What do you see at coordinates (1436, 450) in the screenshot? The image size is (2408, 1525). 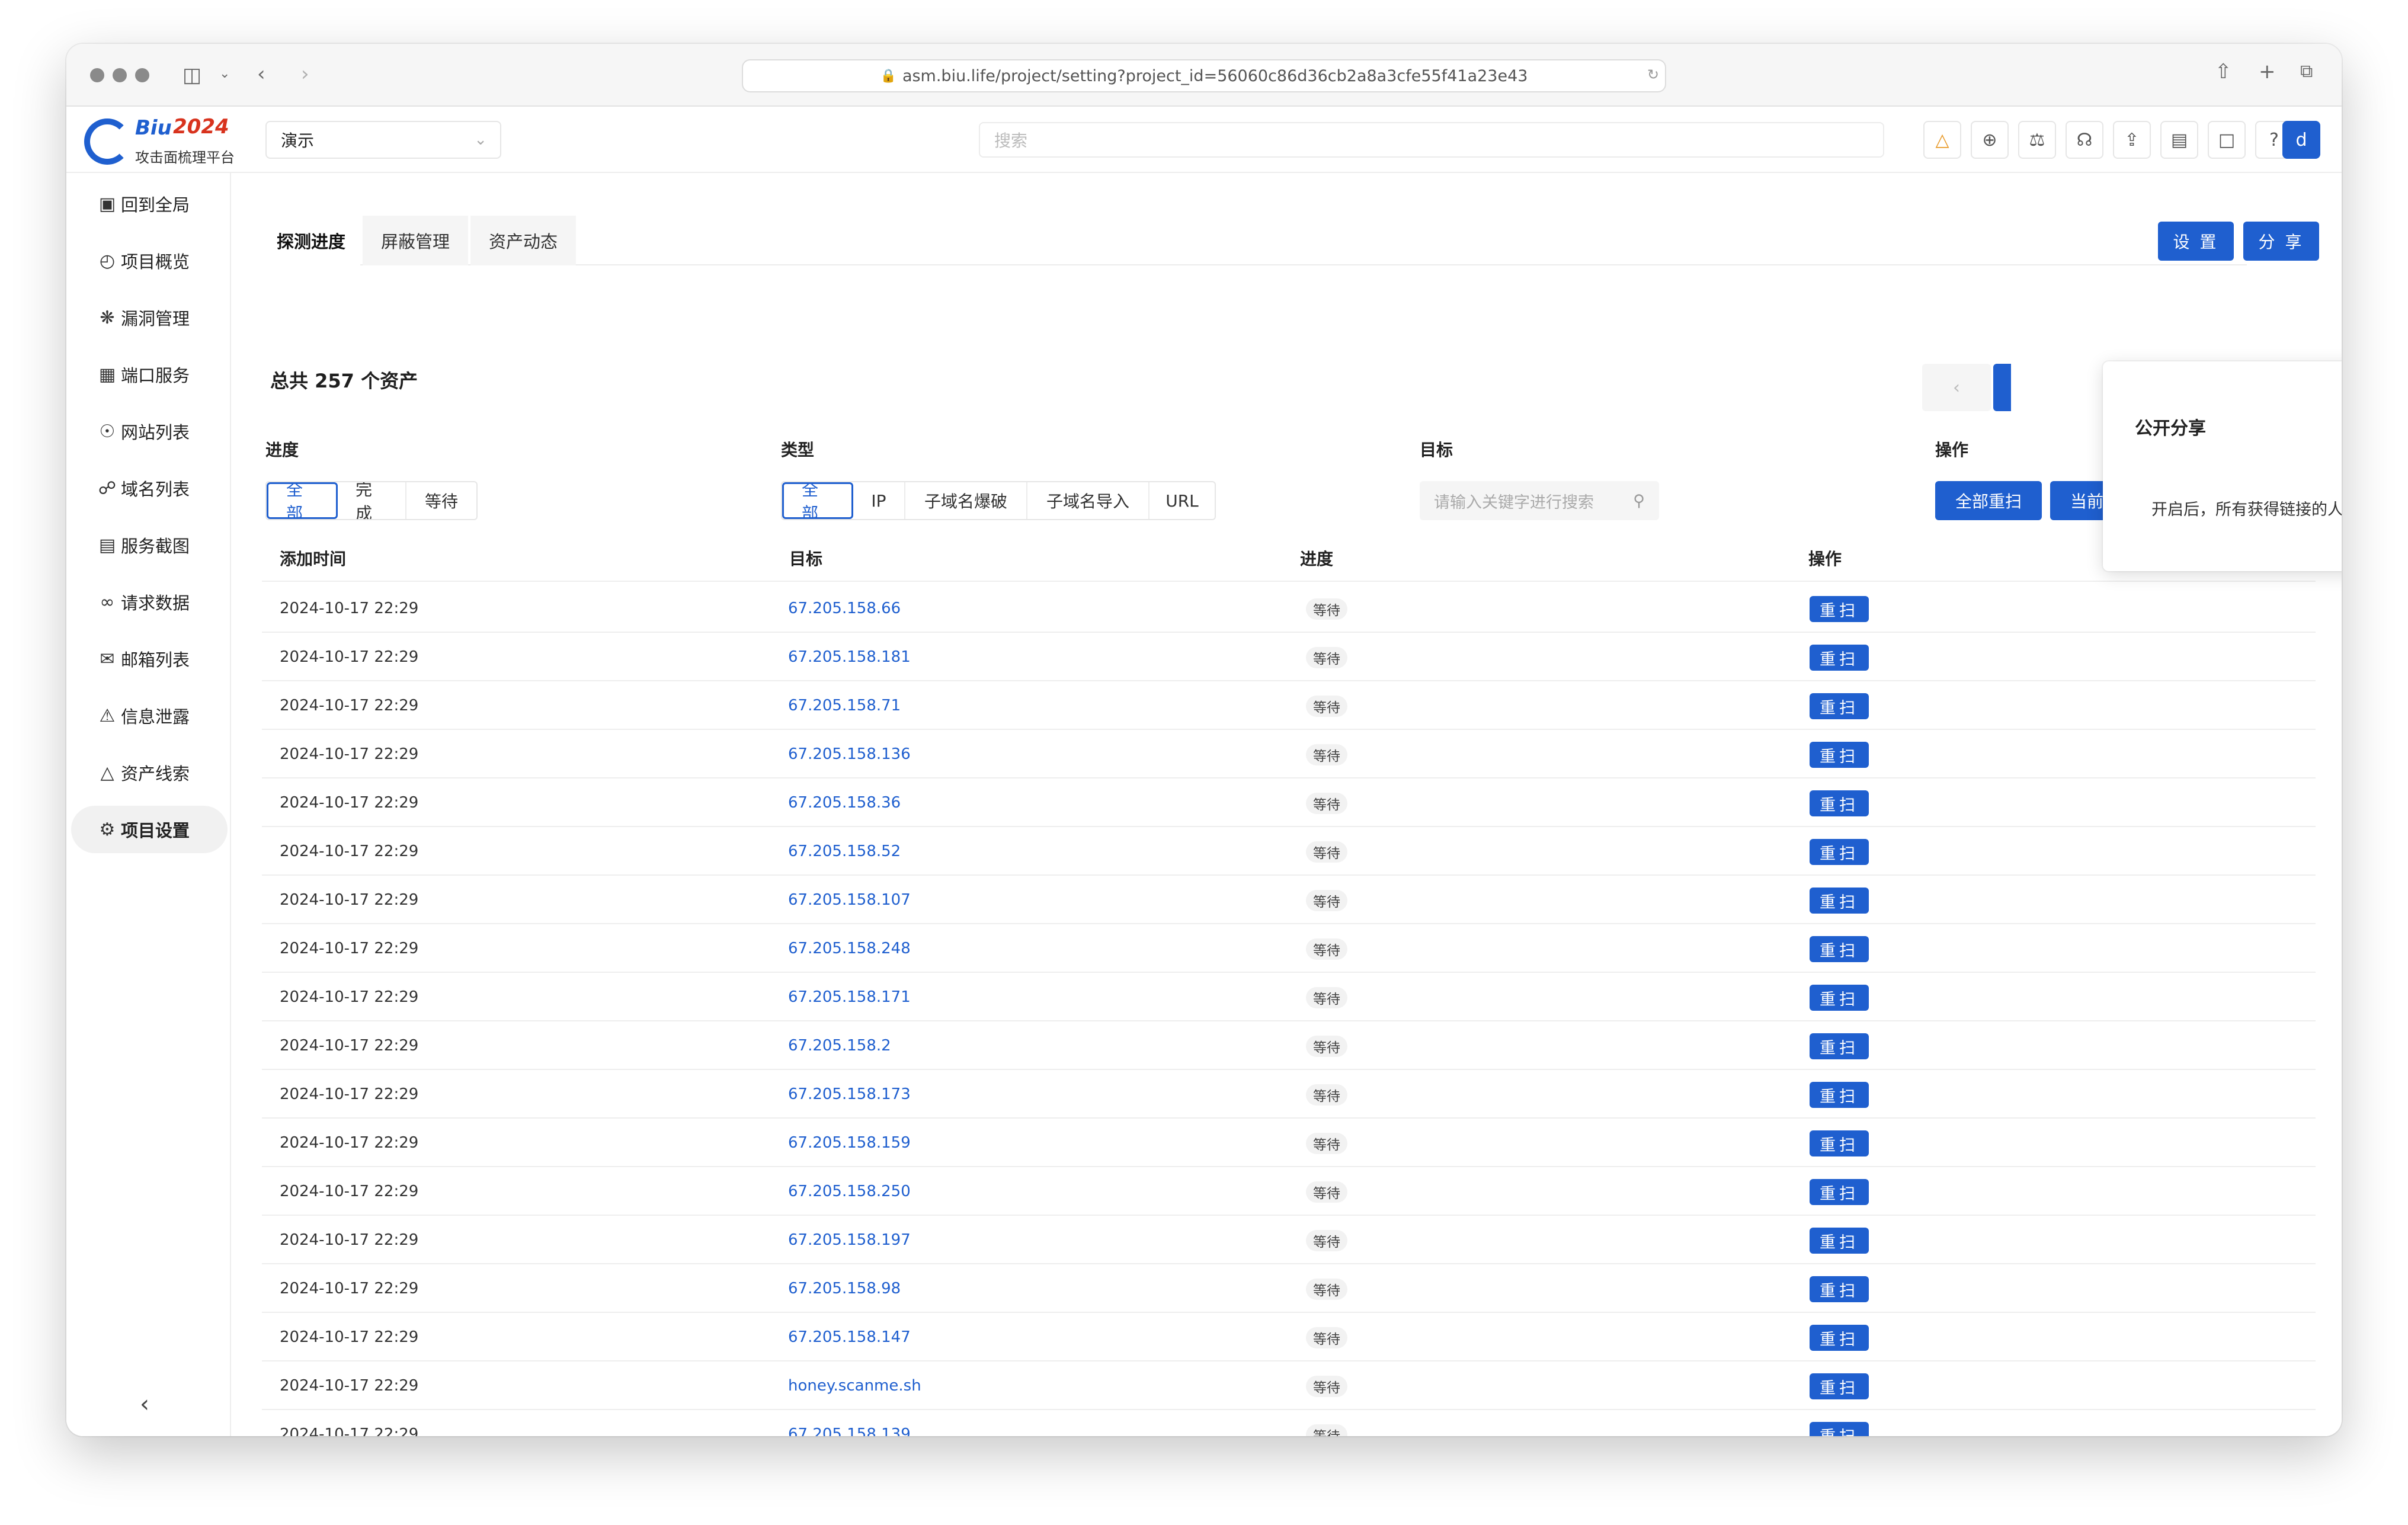 I see `target-filter-label: 目标` at bounding box center [1436, 450].